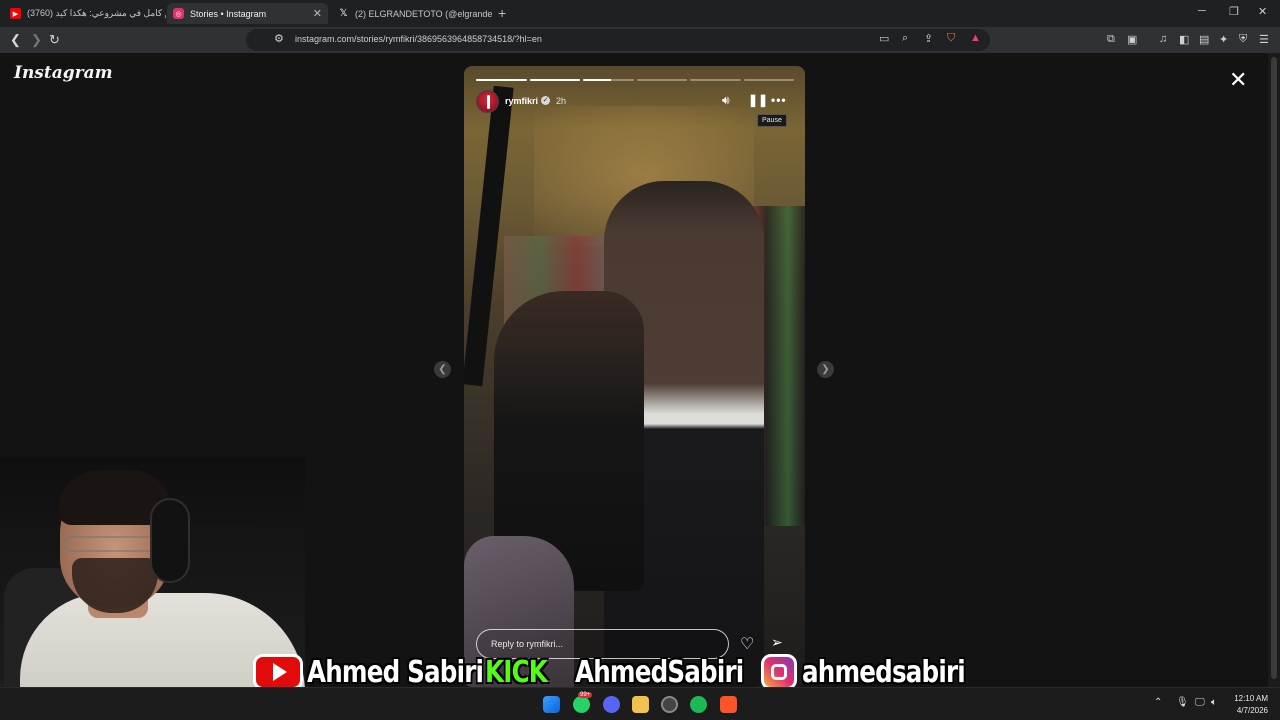  What do you see at coordinates (1264, 39) in the screenshot?
I see `menu-icon: ☰` at bounding box center [1264, 39].